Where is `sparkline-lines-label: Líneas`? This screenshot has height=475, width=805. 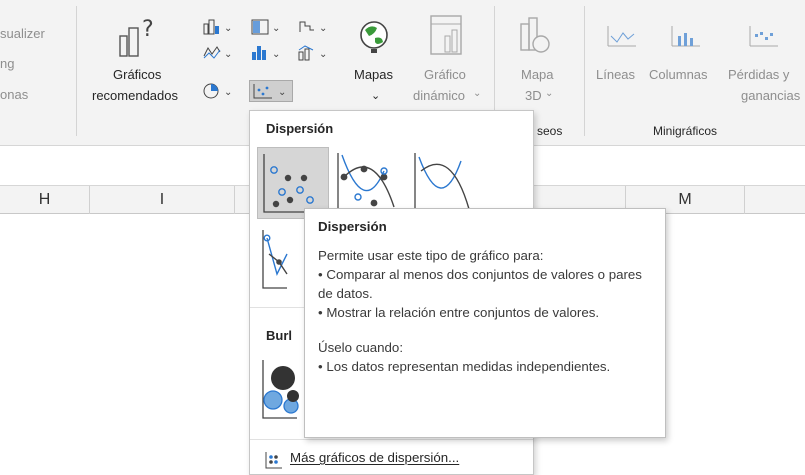
sparkline-lines-label: Líneas is located at coordinates (616, 74).